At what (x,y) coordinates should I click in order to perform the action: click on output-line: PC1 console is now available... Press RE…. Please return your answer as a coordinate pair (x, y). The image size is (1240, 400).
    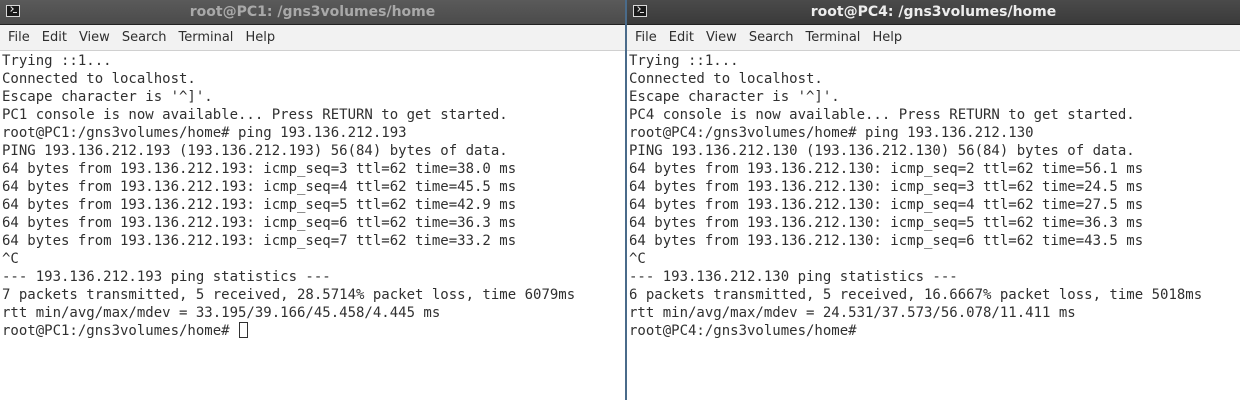
    Looking at the image, I should click on (255, 115).